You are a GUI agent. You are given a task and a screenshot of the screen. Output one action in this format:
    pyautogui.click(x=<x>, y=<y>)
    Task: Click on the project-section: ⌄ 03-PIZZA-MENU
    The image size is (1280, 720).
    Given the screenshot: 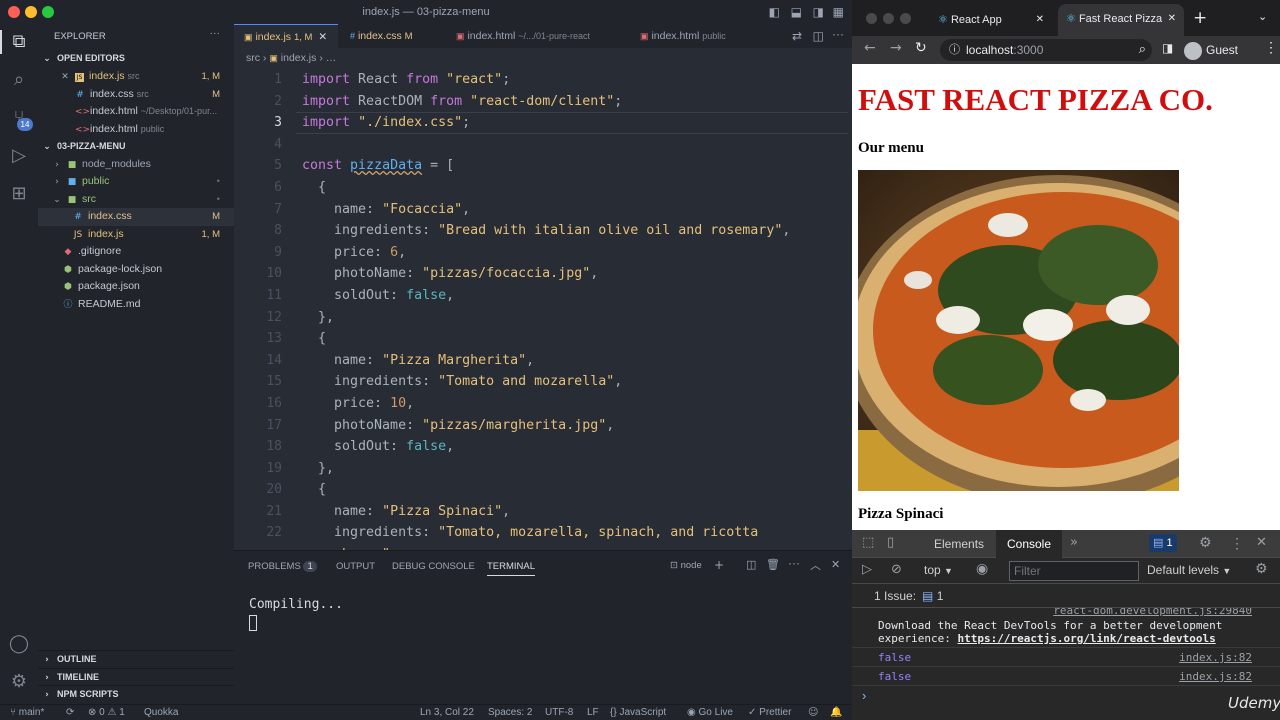 What is the action you would take?
    pyautogui.click(x=136, y=147)
    